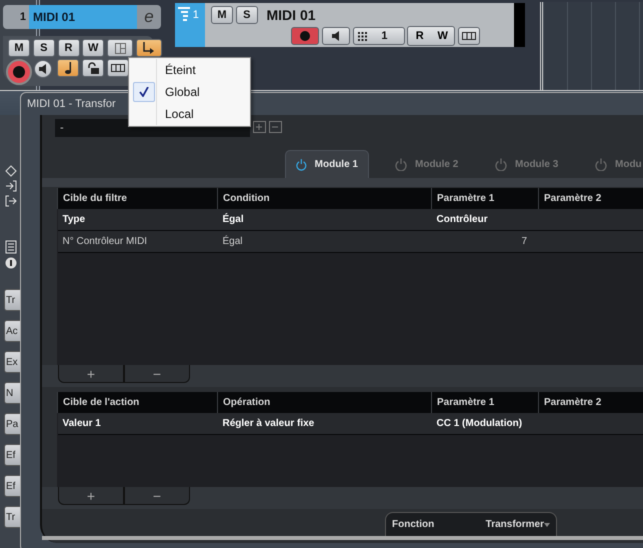 Image resolution: width=643 pixels, height=548 pixels. I want to click on side-tab: Ac, so click(12, 331).